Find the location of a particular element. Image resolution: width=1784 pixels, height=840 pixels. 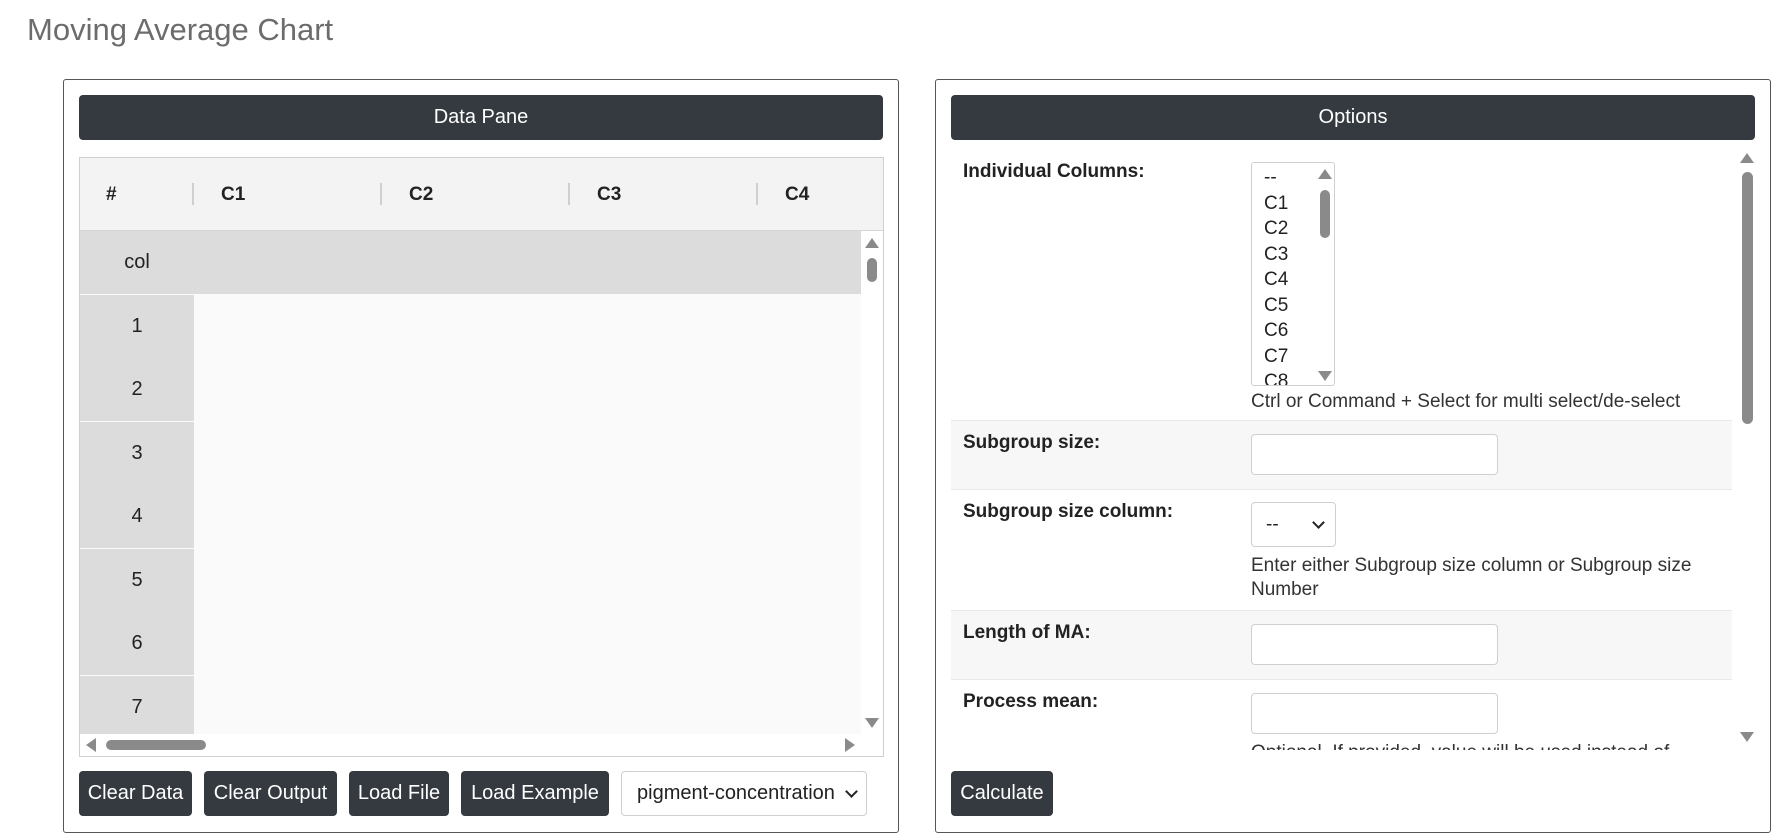

table-row: 7 is located at coordinates (471, 707).